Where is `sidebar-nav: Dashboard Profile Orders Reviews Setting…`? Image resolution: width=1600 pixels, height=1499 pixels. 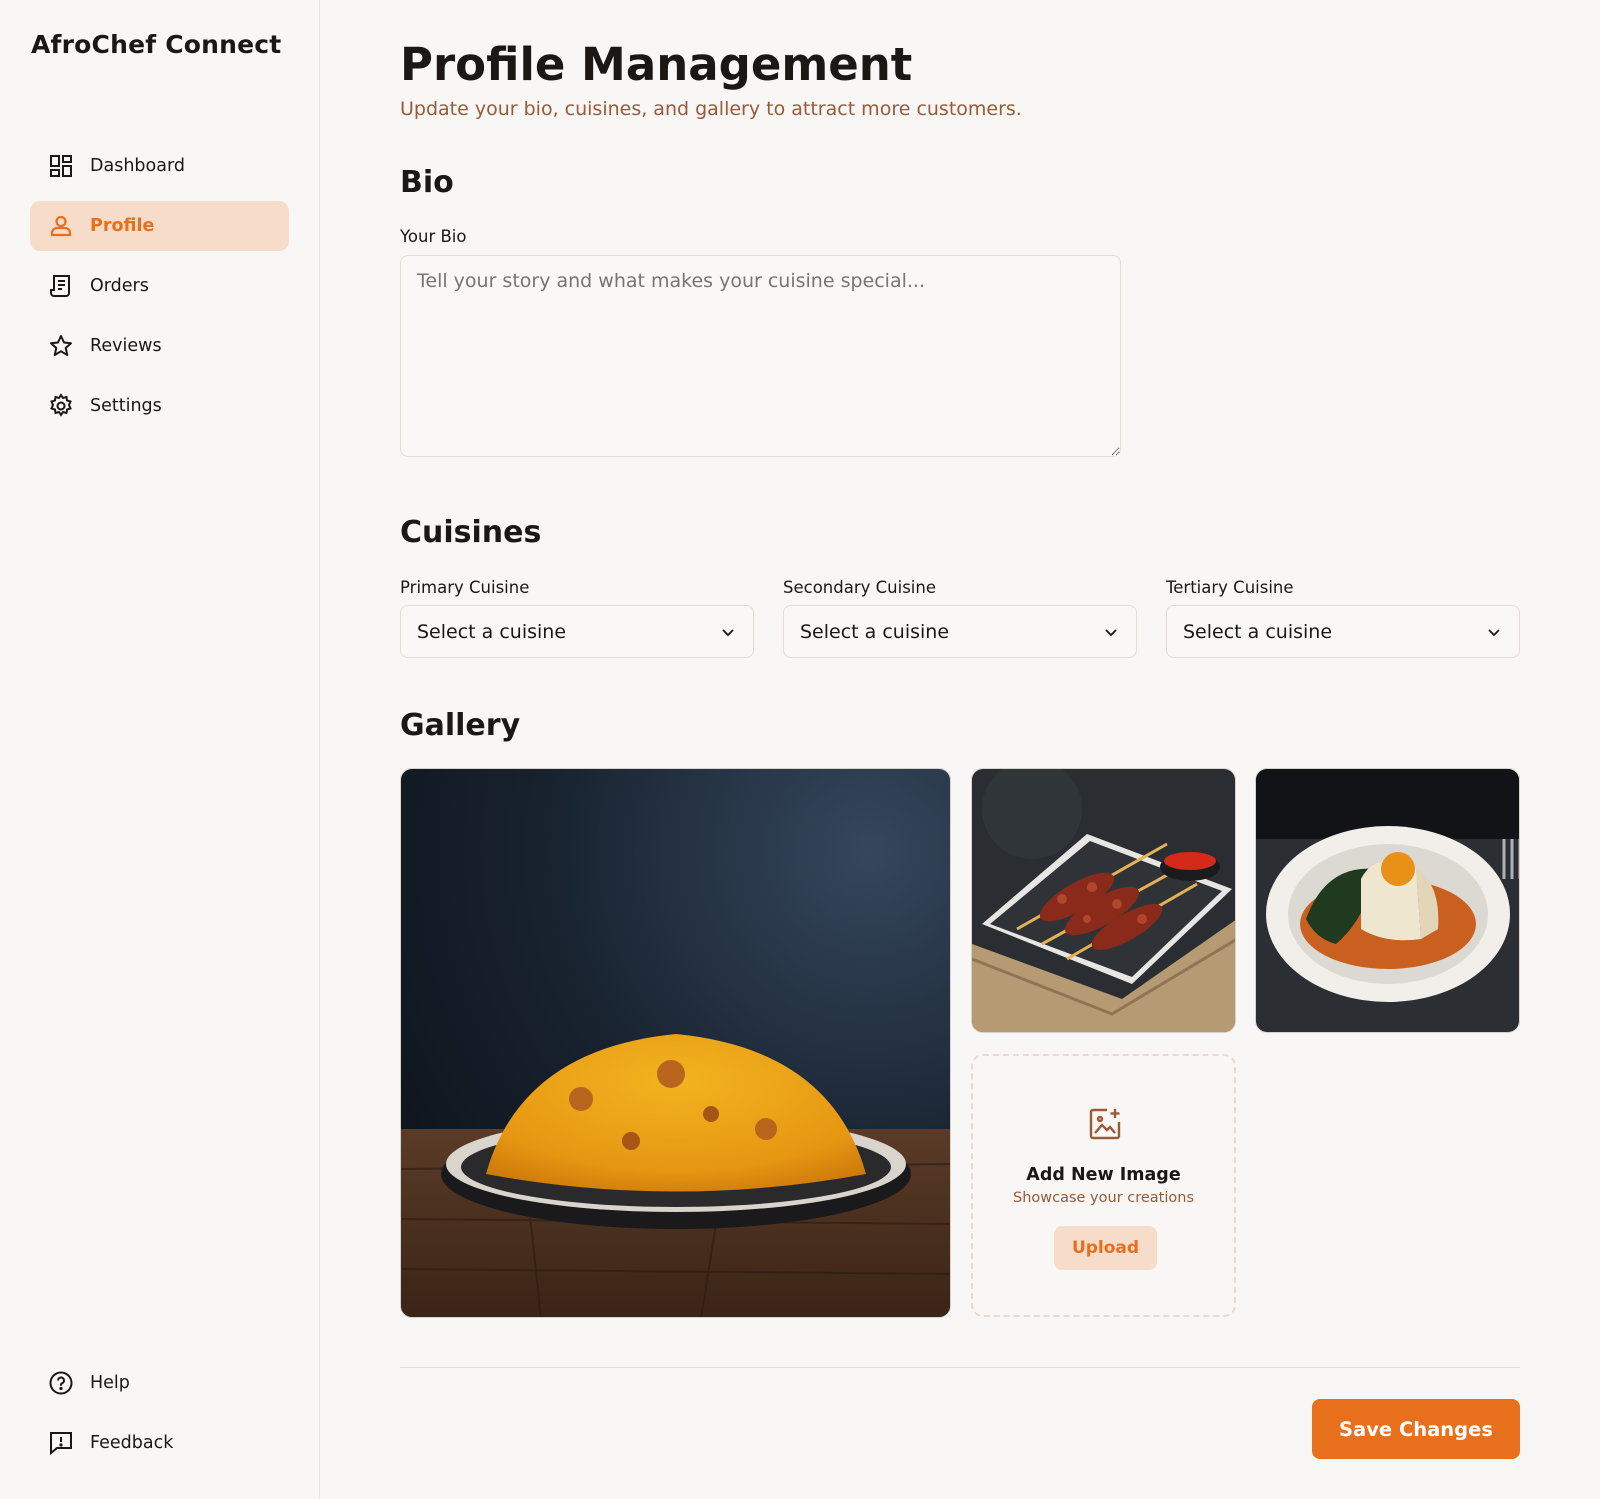 sidebar-nav: Dashboard Profile Orders Reviews Setting… is located at coordinates (159, 291).